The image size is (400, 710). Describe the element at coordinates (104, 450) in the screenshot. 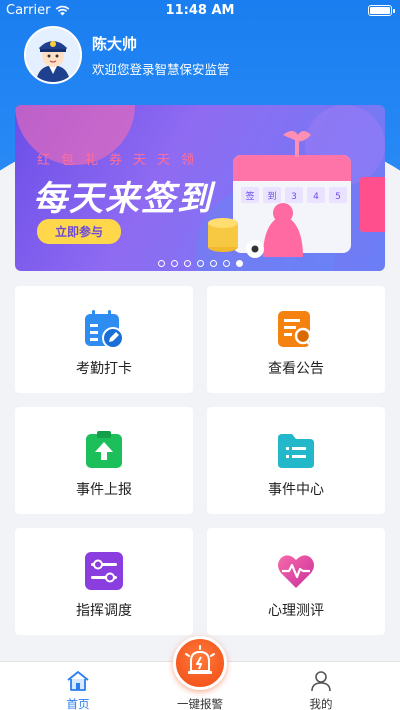

I see `upload-clipboard-icon` at that location.